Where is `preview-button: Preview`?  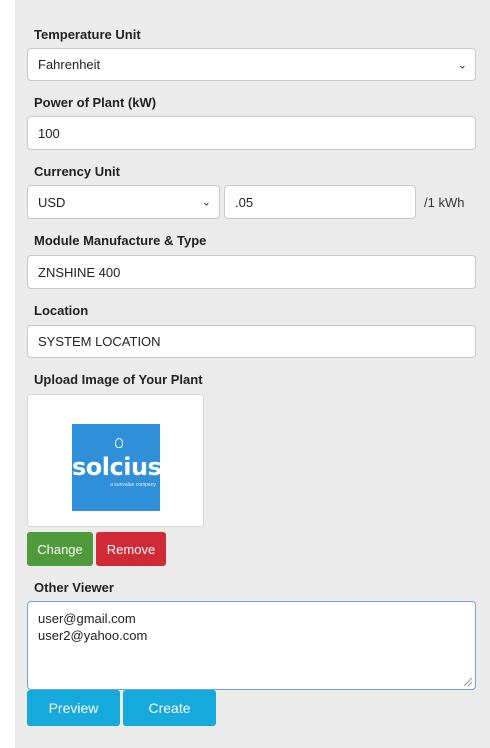
preview-button: Preview is located at coordinates (73, 708).